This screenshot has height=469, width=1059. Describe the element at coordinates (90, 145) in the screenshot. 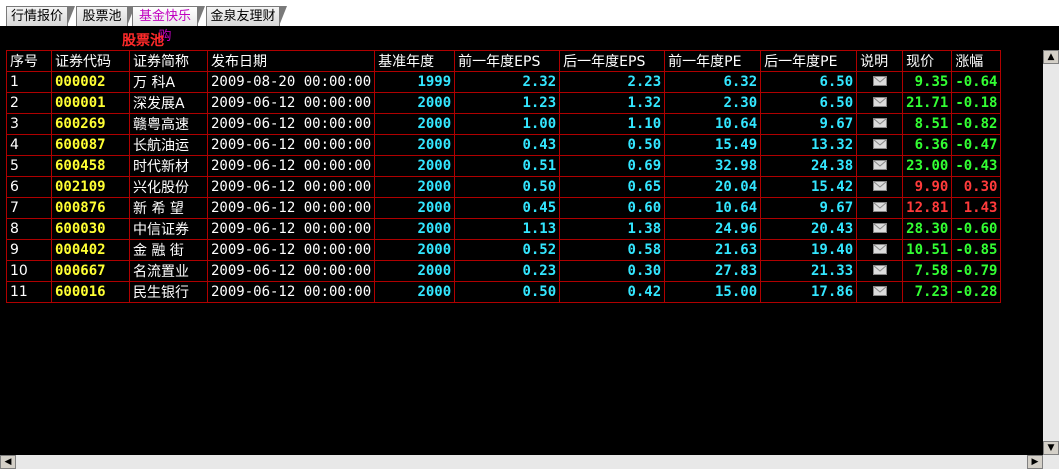

I see `security-code: 600087` at that location.